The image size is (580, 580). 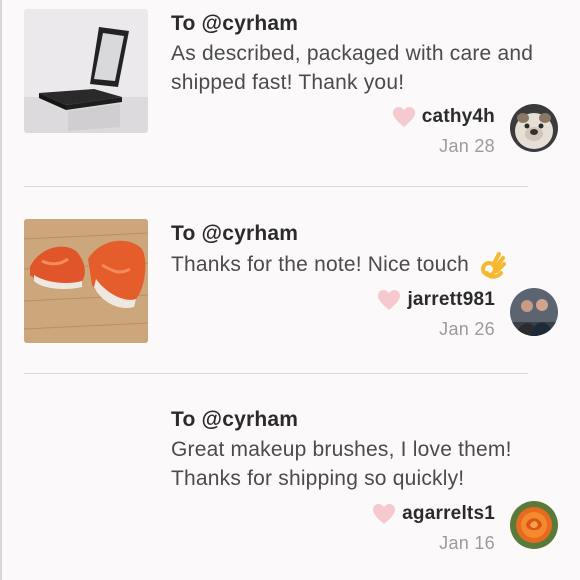 What do you see at coordinates (1, 290) in the screenshot?
I see `window-edge` at bounding box center [1, 290].